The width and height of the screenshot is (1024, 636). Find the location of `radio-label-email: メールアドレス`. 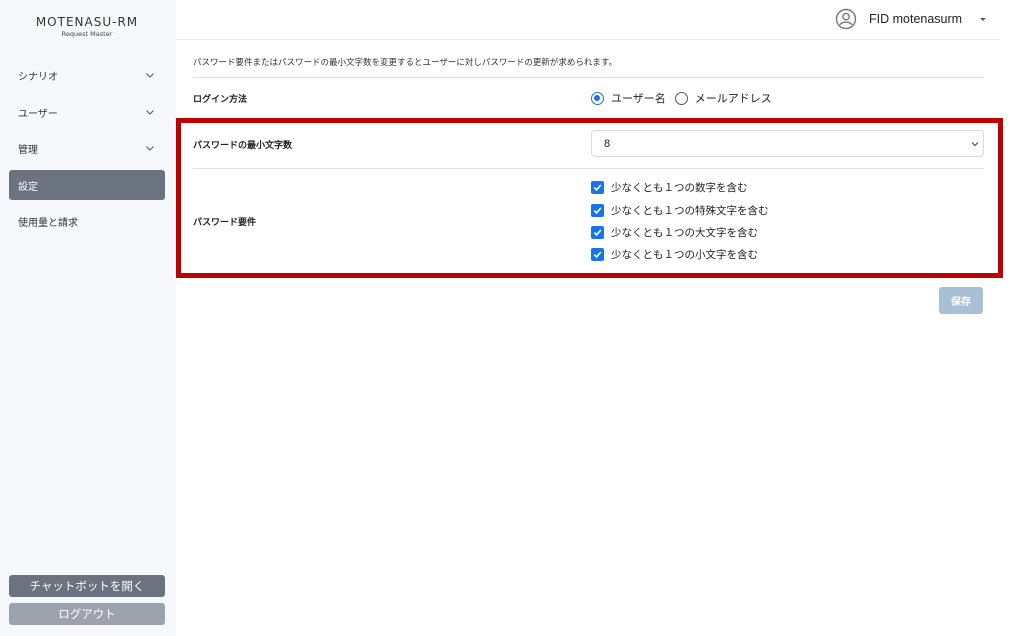

radio-label-email: メールアドレス is located at coordinates (733, 98).